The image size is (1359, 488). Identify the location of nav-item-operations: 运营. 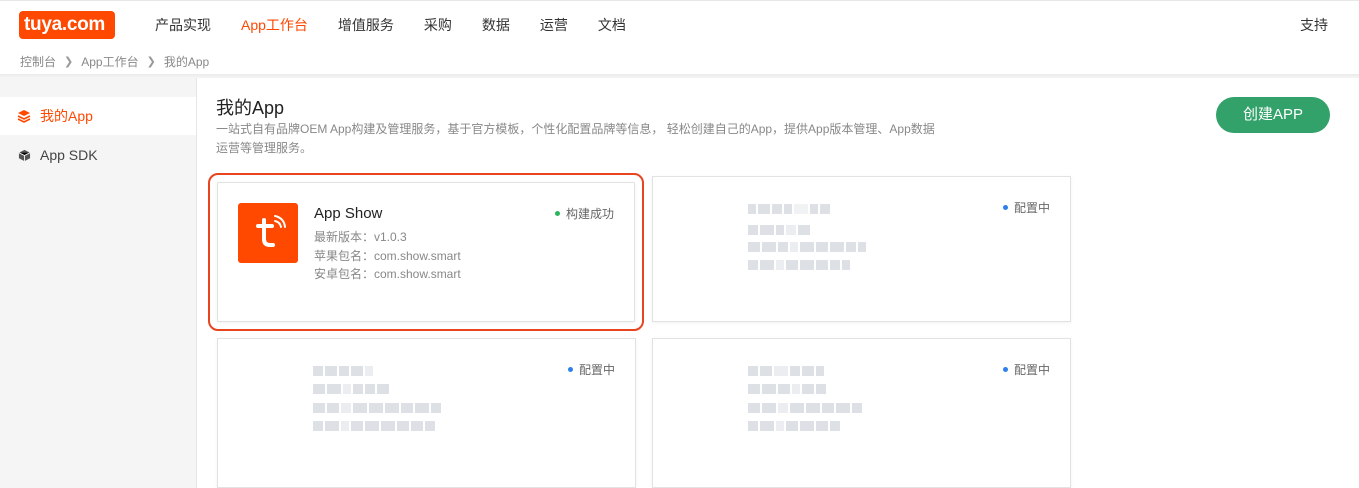
(554, 25).